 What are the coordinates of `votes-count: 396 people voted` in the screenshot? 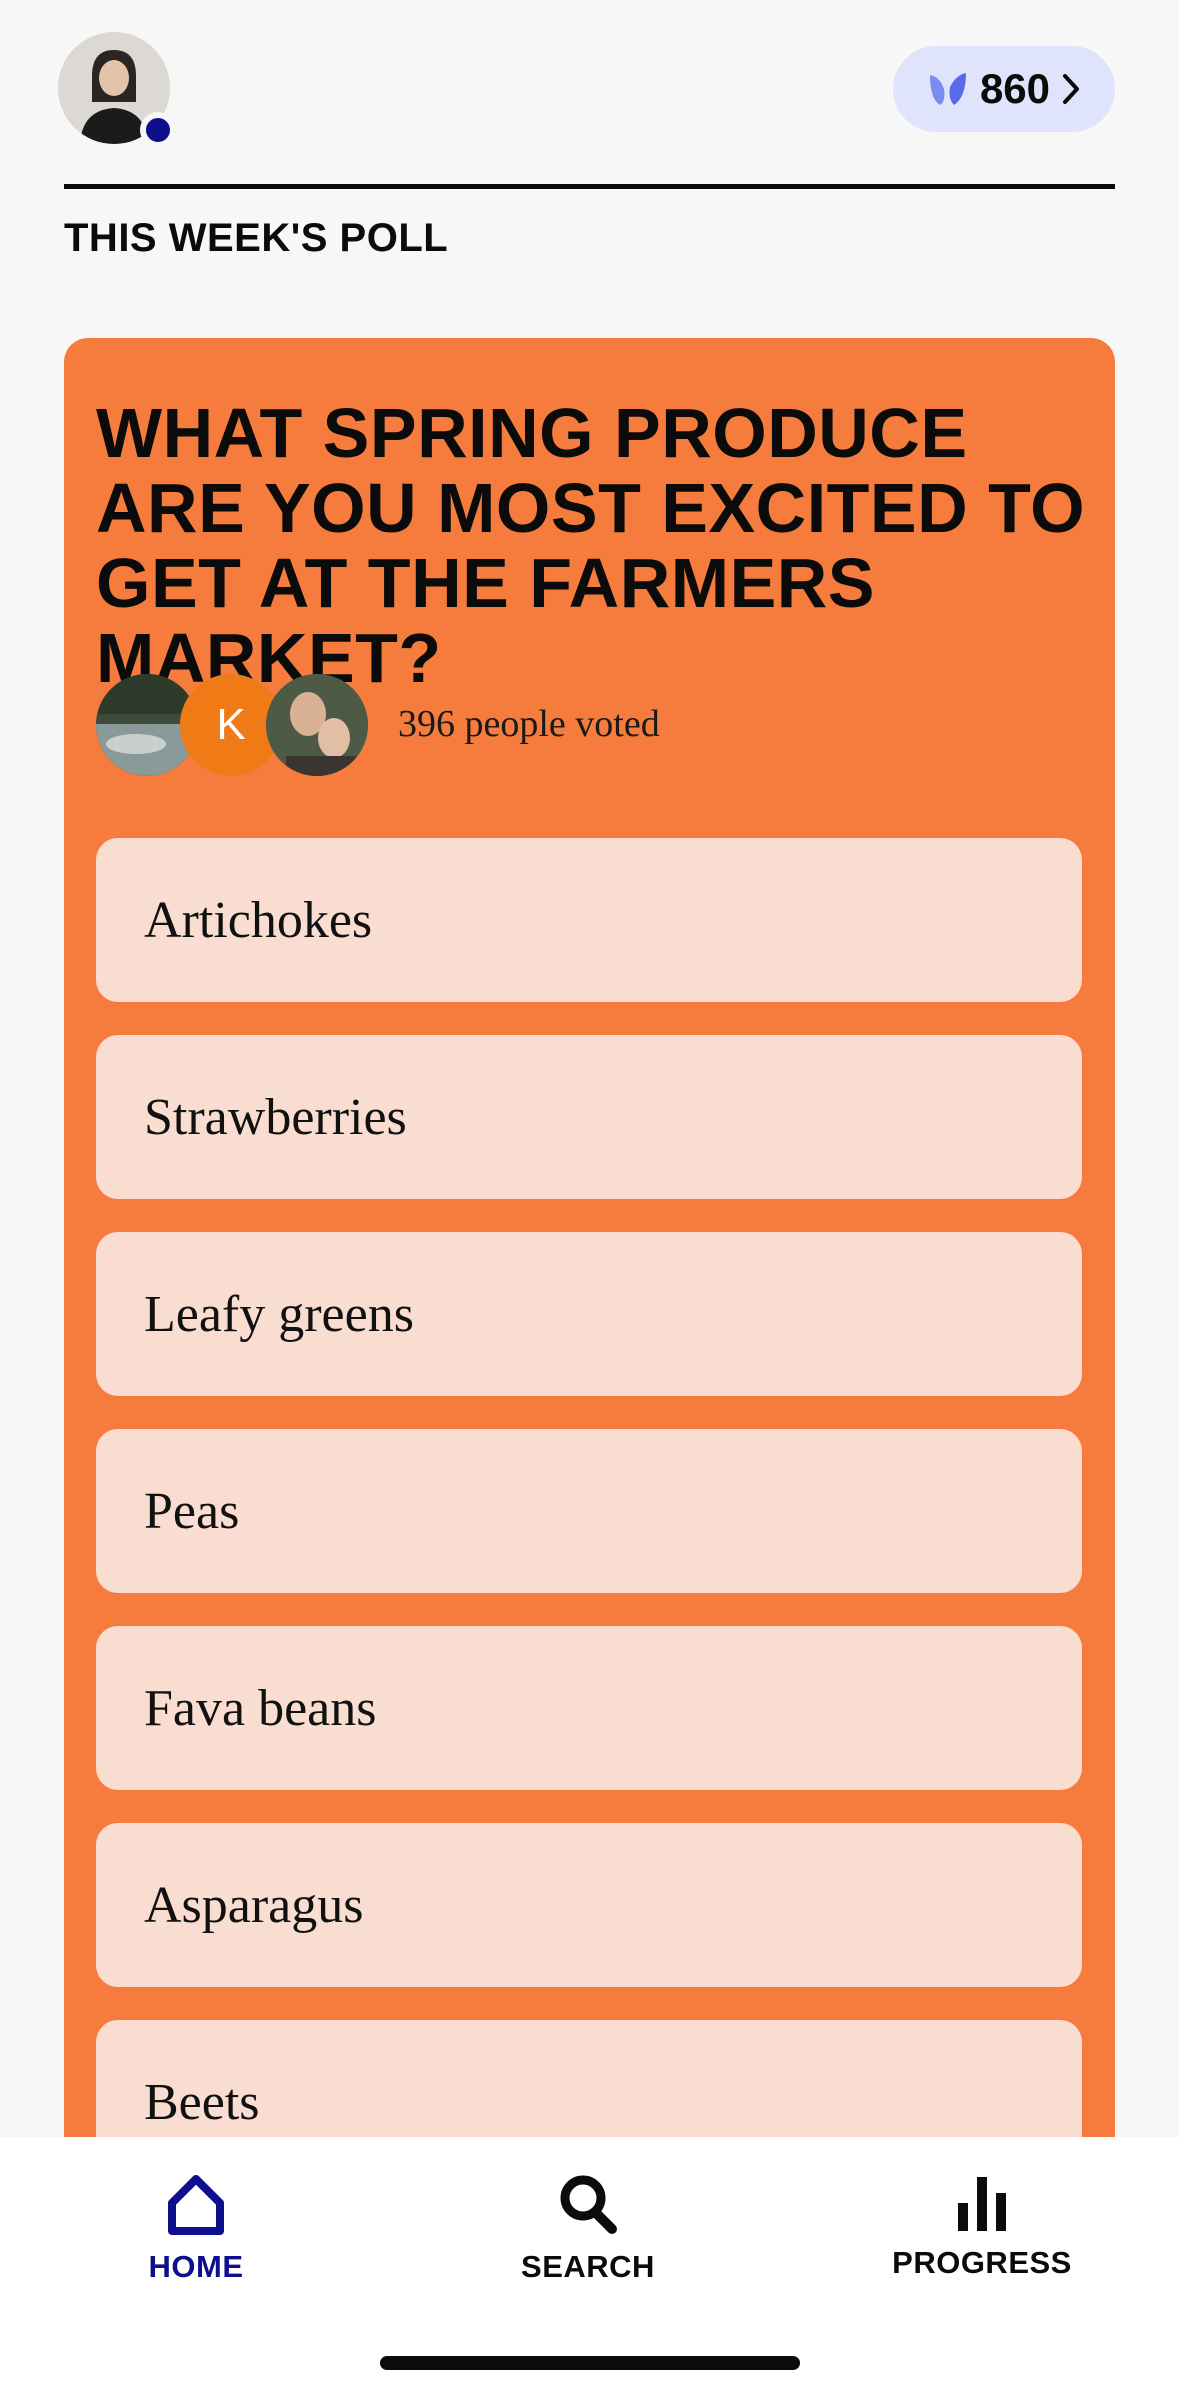 It's located at (529, 724).